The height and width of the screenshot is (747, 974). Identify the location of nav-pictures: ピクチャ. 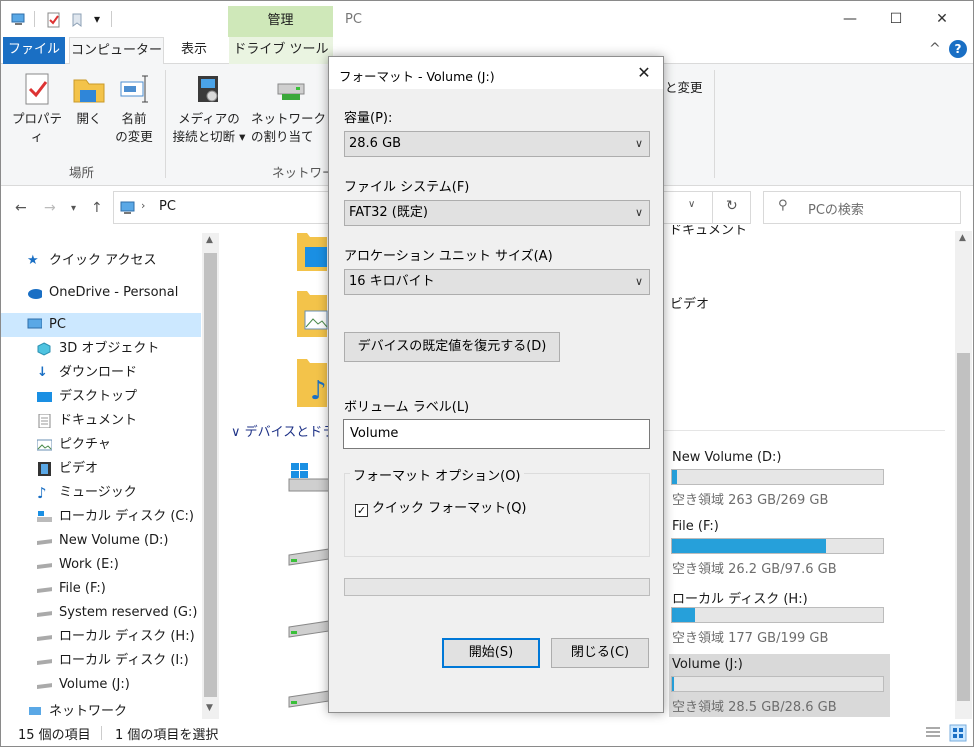
(74, 445).